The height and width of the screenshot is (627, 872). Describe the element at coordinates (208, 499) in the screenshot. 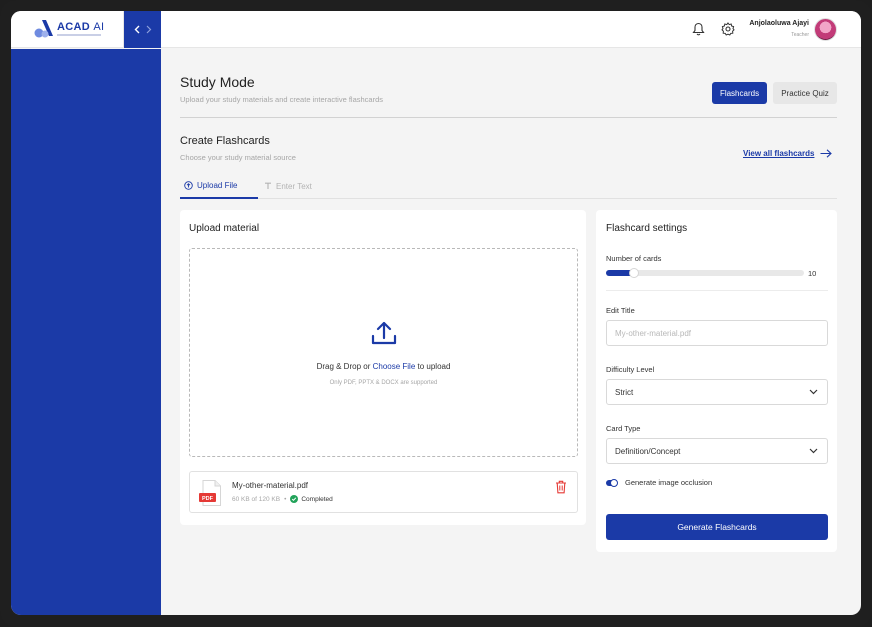

I see `pdf-badge-text: PDF` at that location.